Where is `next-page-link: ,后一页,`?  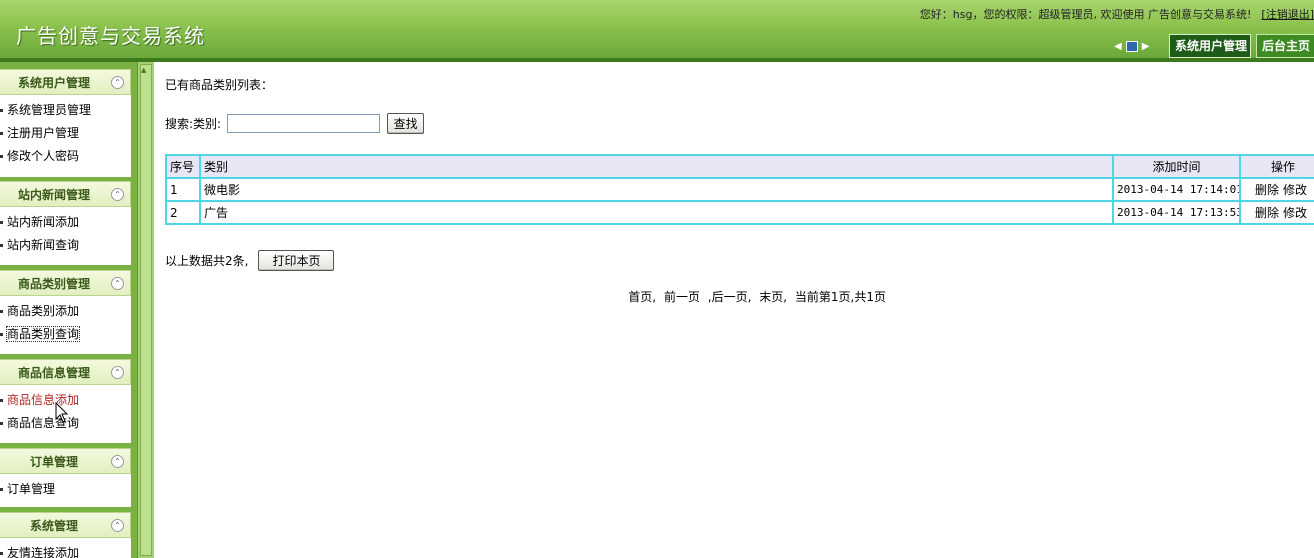
next-page-link: ,后一页, is located at coordinates (730, 297).